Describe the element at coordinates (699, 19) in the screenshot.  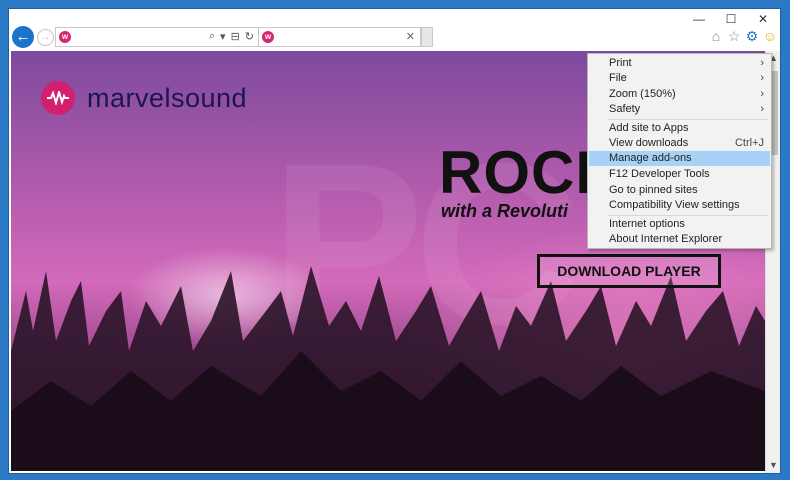
I see `minimize-button: —` at that location.